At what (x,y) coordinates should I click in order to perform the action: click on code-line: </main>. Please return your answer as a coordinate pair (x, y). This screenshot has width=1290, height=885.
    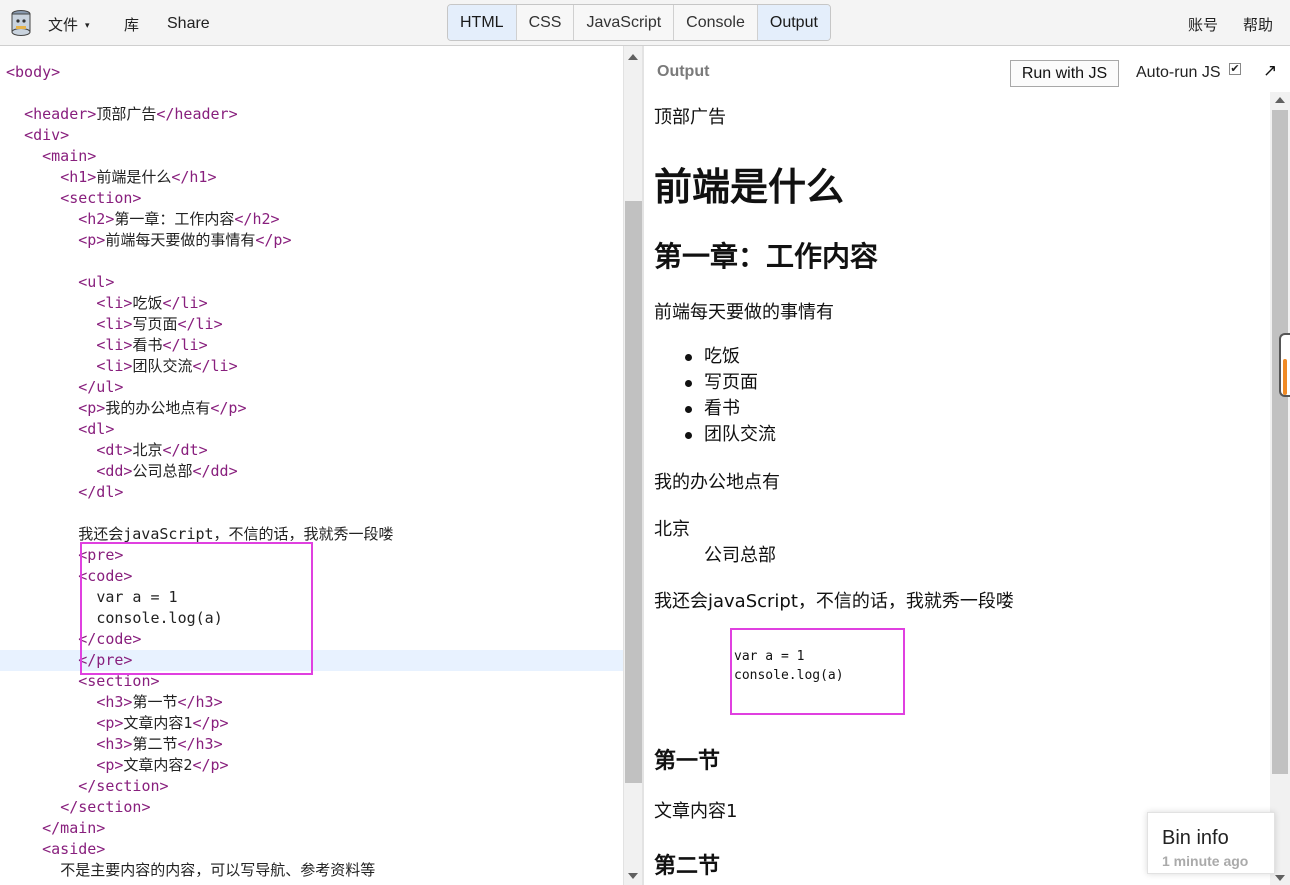
    Looking at the image, I should click on (311, 828).